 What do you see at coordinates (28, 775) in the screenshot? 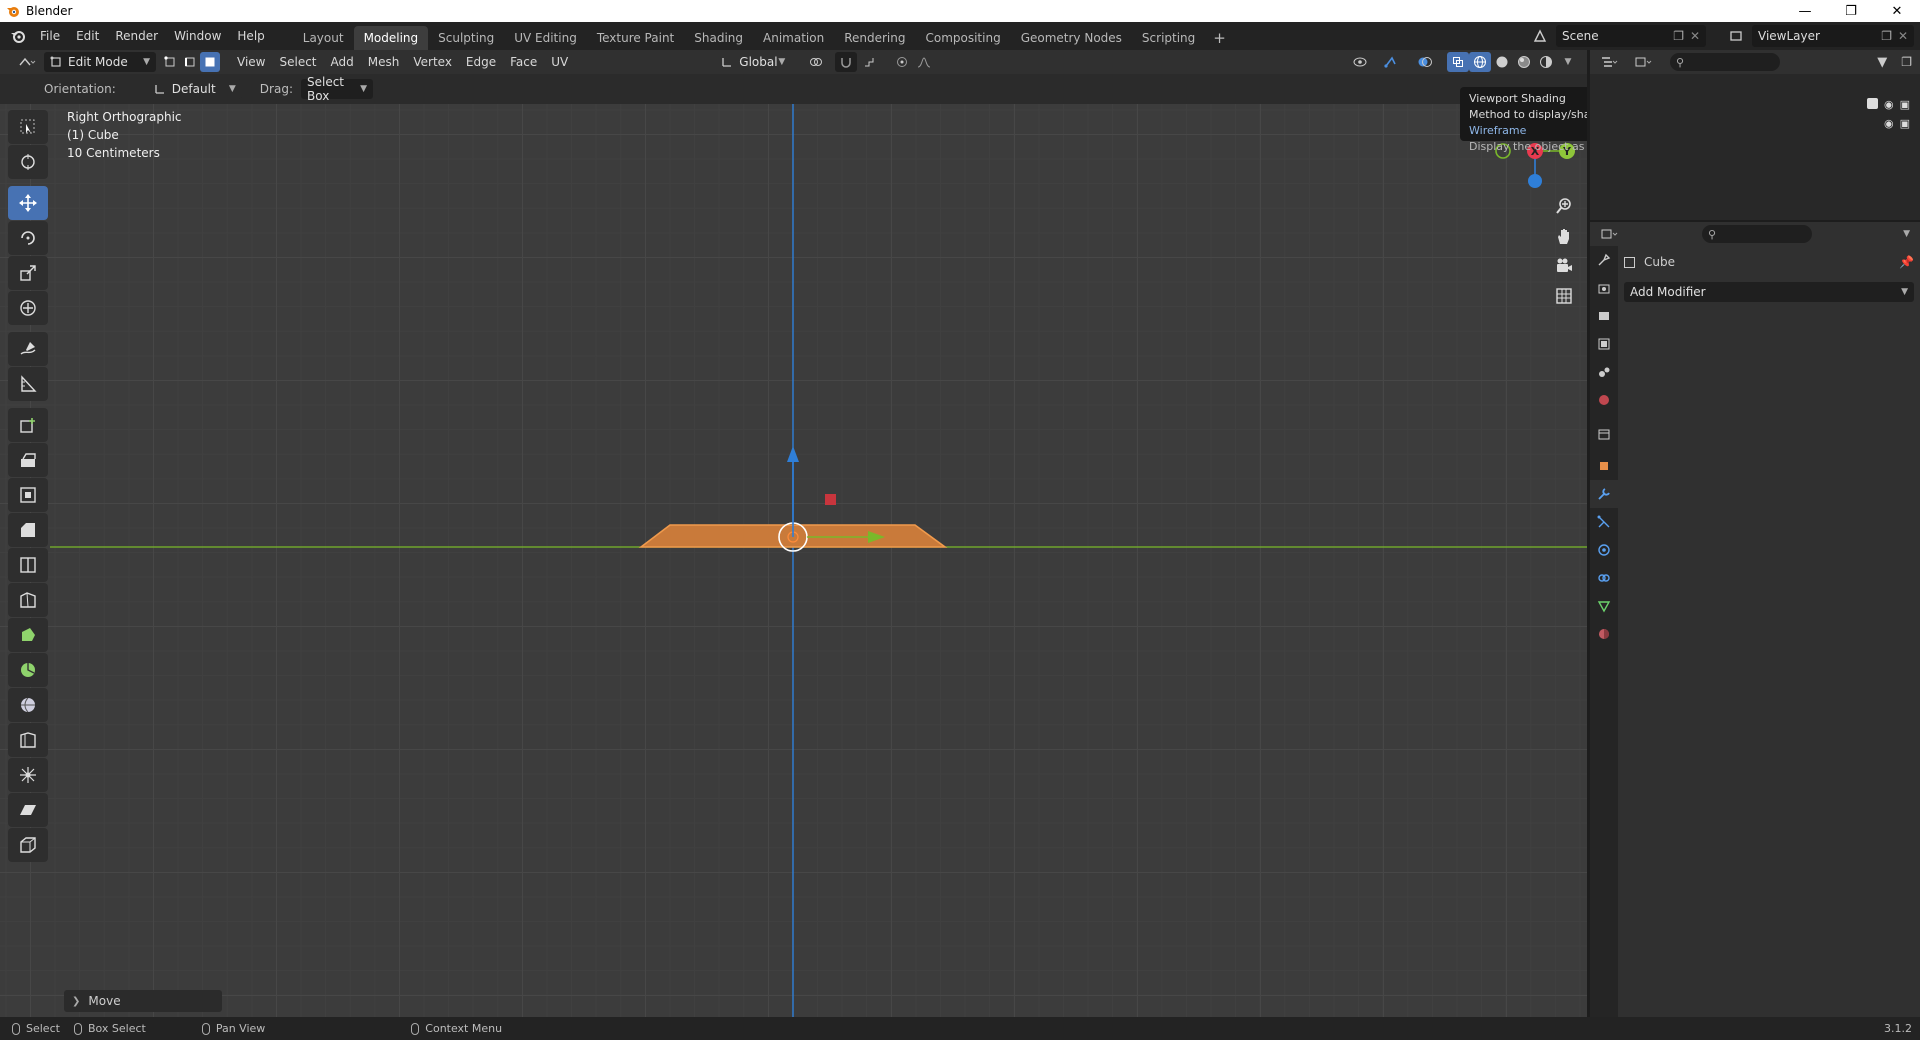
I see `shrink-fatten-tool` at bounding box center [28, 775].